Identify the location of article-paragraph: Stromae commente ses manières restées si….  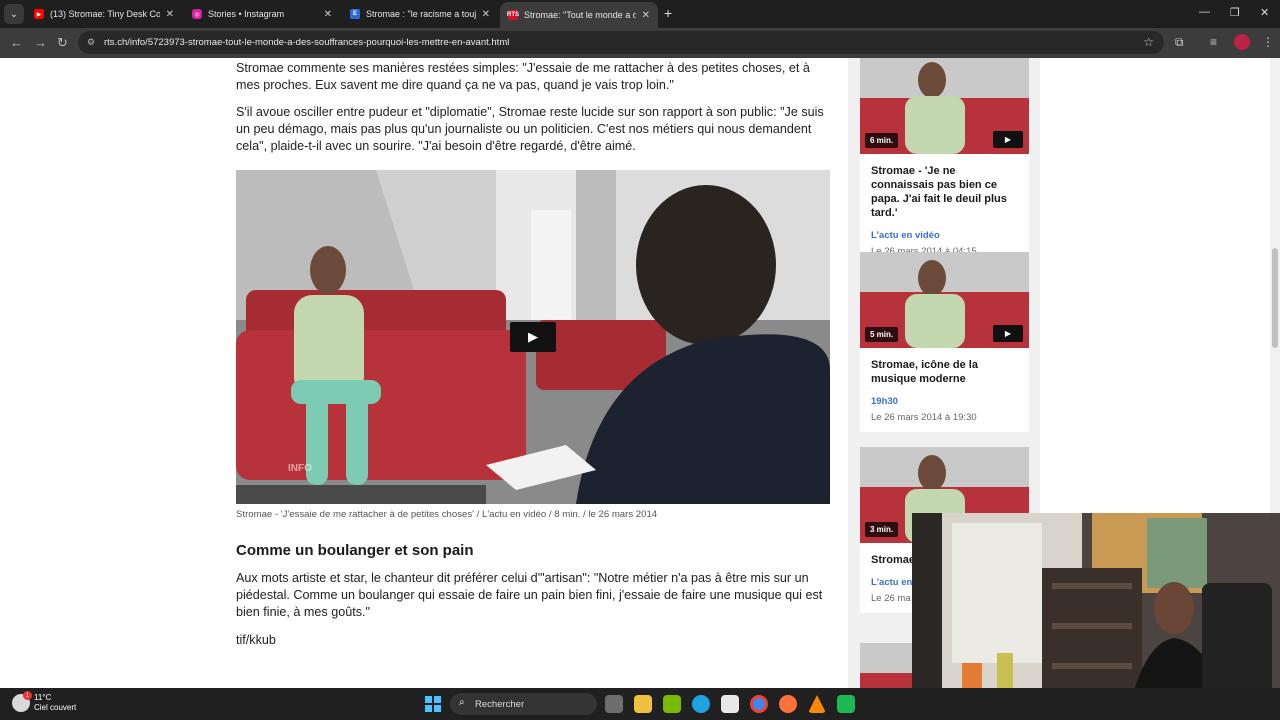
(523, 76).